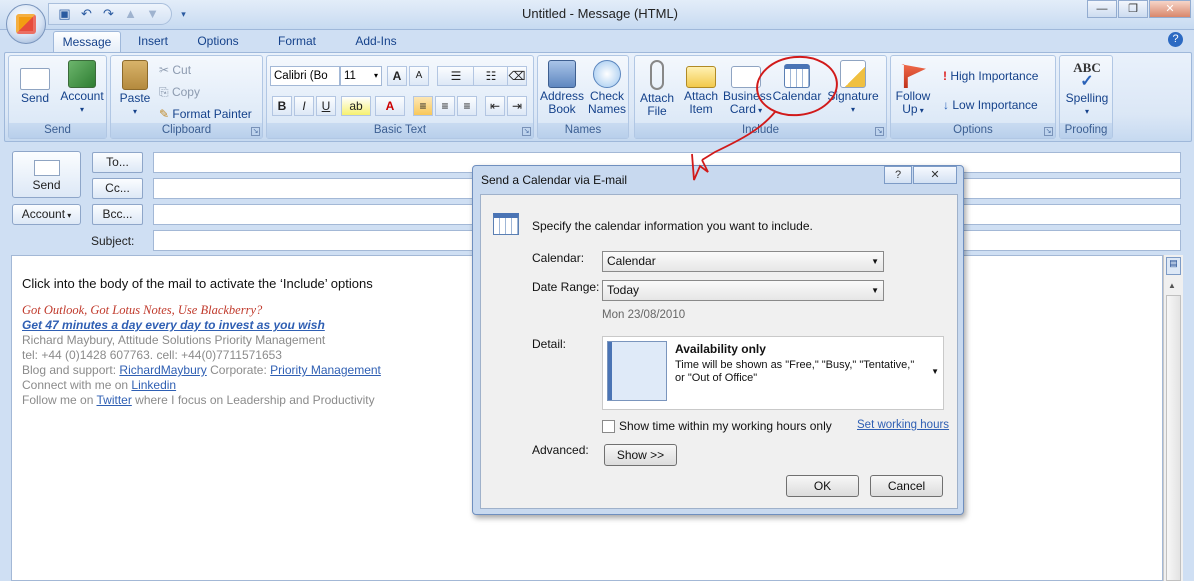 The width and height of the screenshot is (1194, 581). What do you see at coordinates (108, 14) in the screenshot?
I see `redo-icon: ↷` at bounding box center [108, 14].